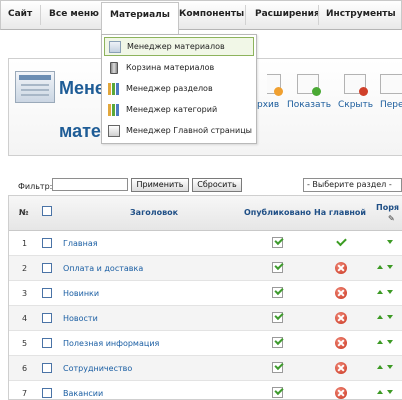  Describe the element at coordinates (80, 243) in the screenshot. I see `article-title-link: Главная` at that location.